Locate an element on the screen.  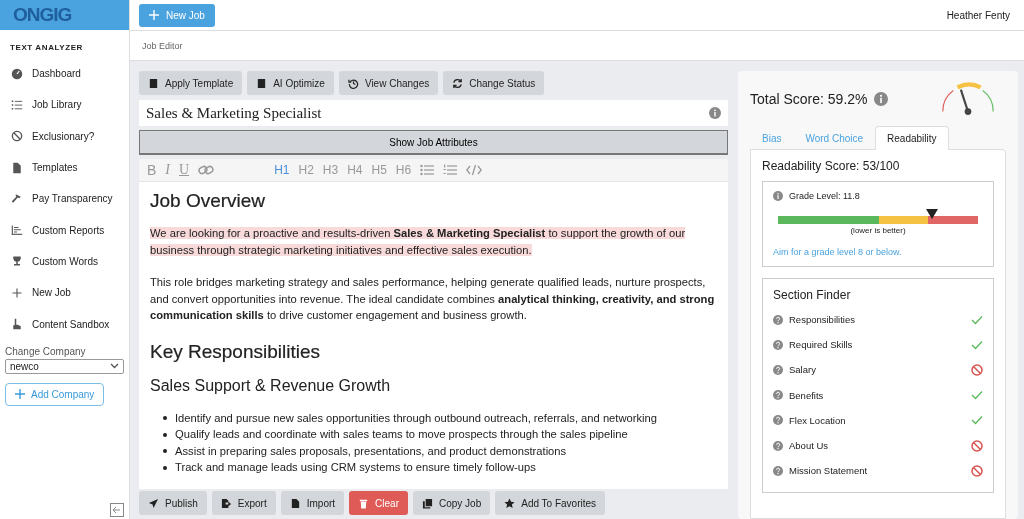
sidebar-item: Dashboard is located at coordinates (64, 74).